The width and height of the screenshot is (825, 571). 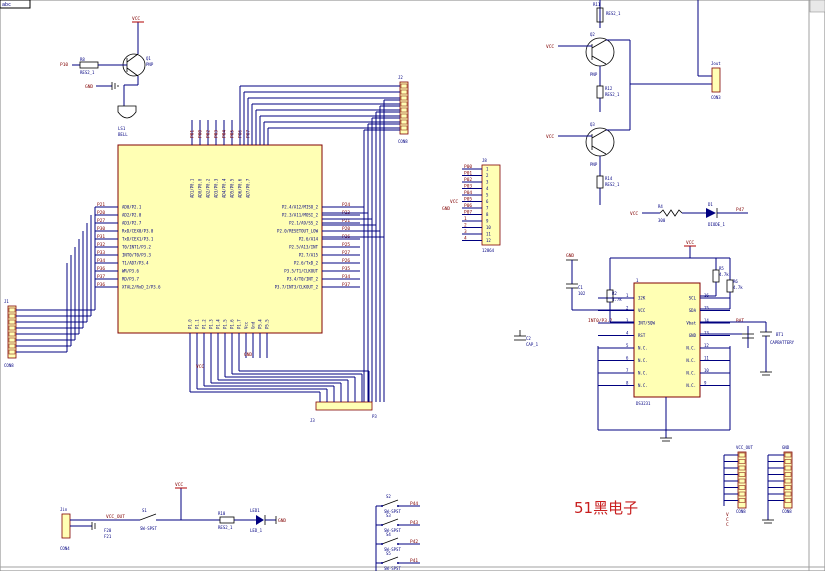 What do you see at coordinates (740, 321) in the screenshot?
I see `rtc-net-bat: BAT` at bounding box center [740, 321].